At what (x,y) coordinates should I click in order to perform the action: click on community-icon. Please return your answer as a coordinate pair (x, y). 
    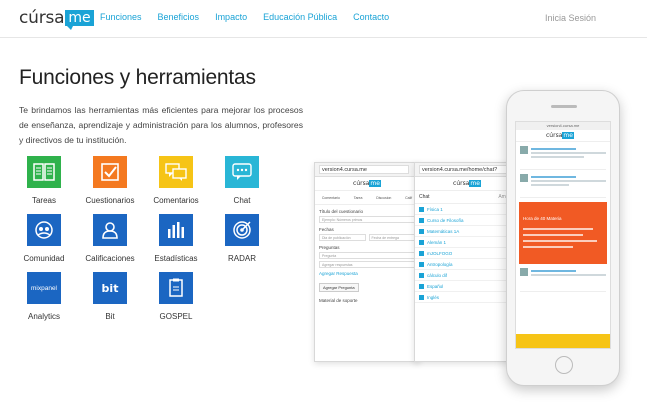
    Looking at the image, I should click on (44, 230).